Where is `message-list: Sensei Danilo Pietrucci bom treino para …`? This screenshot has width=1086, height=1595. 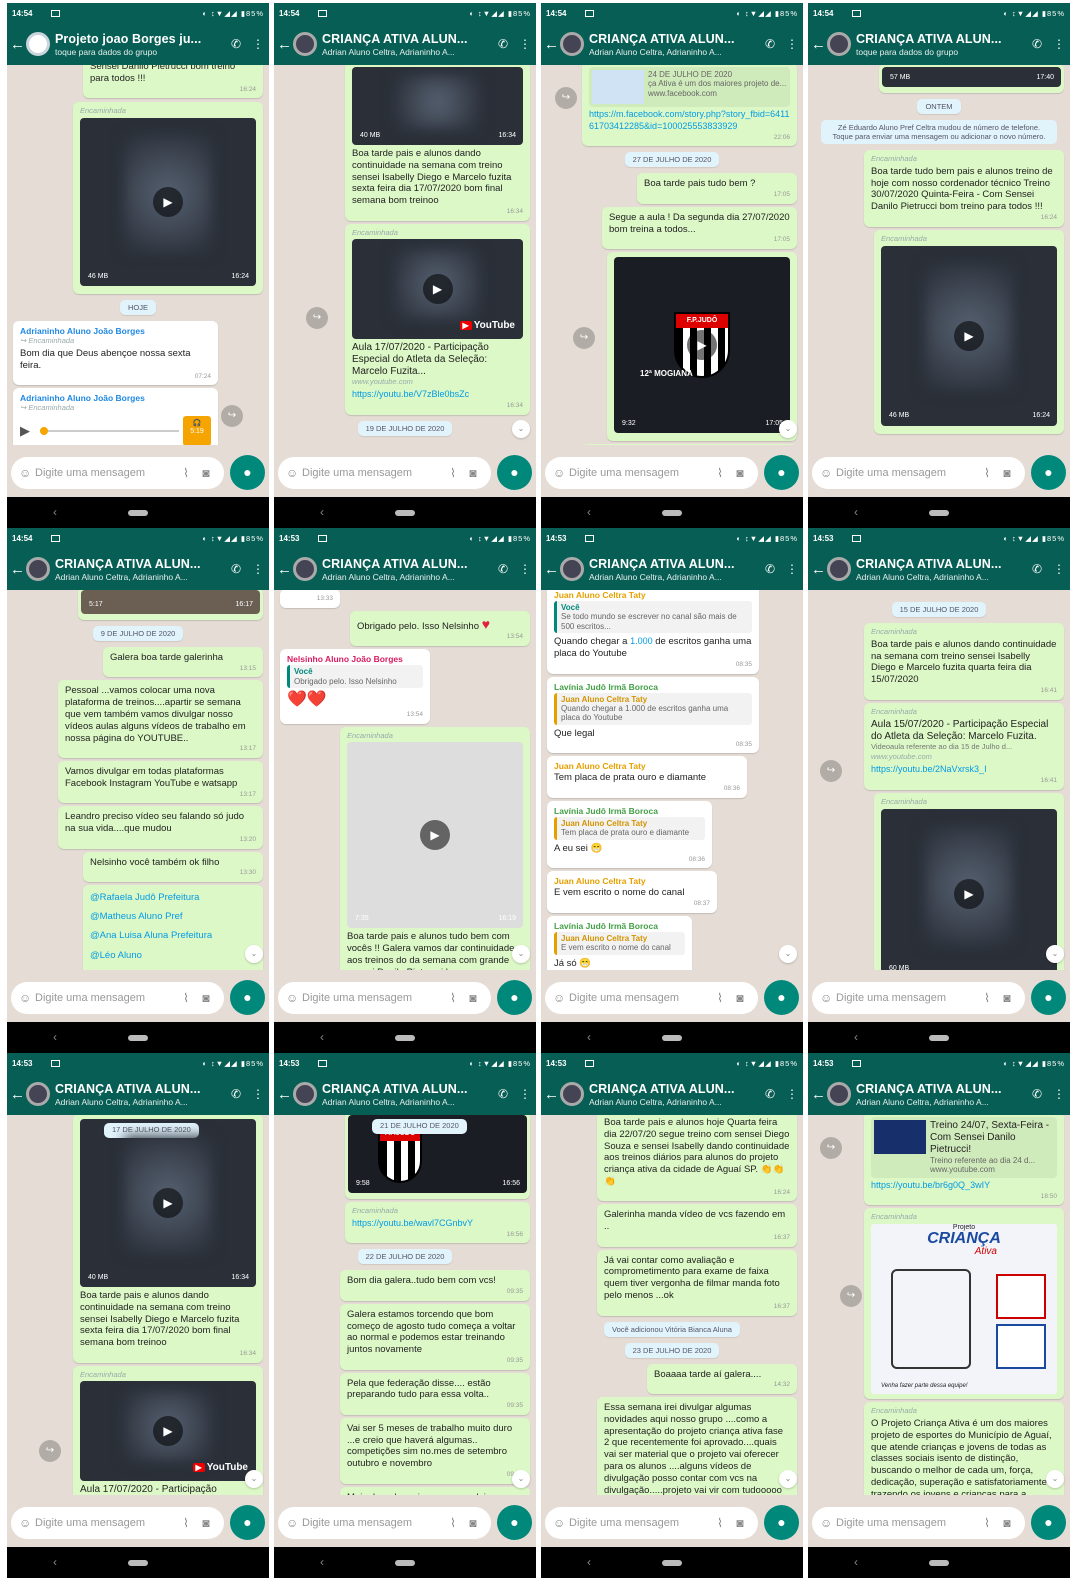
message-list: Sensei Danilo Pietrucci bom treino para … is located at coordinates (138, 255).